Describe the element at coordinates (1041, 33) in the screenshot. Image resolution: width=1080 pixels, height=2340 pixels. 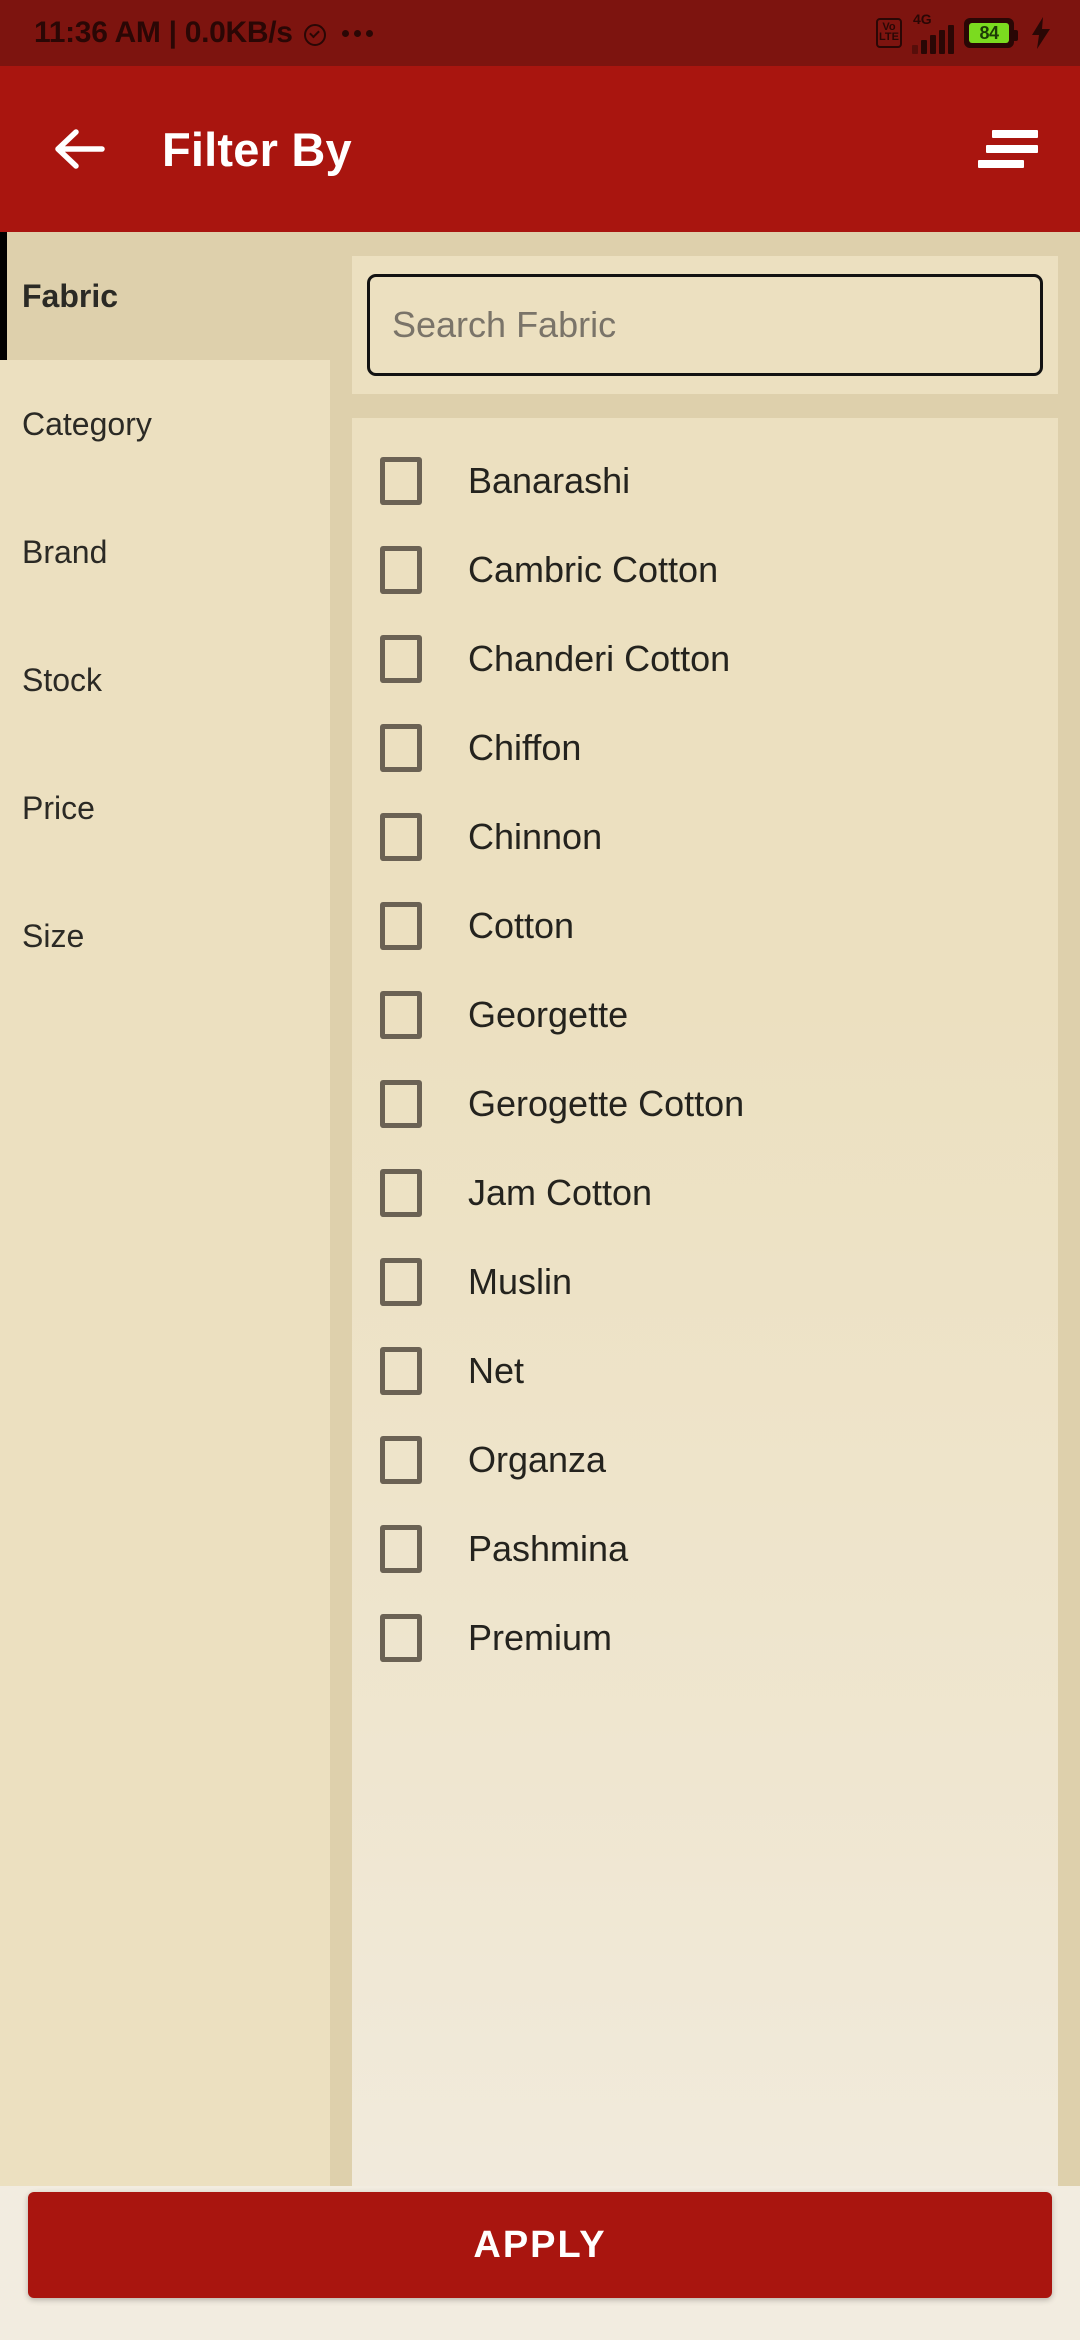
I see `charging-bolt-icon` at that location.